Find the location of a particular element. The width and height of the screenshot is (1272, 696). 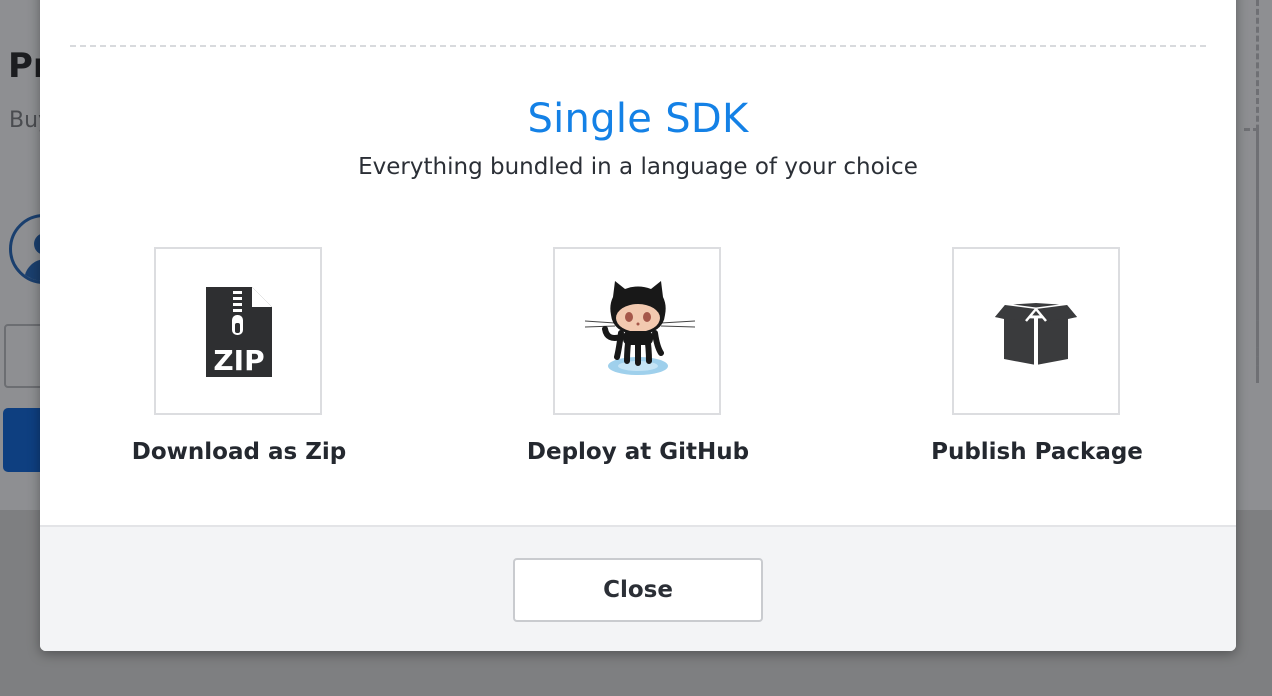

download-zip-tile: ZIP is located at coordinates (238, 331).